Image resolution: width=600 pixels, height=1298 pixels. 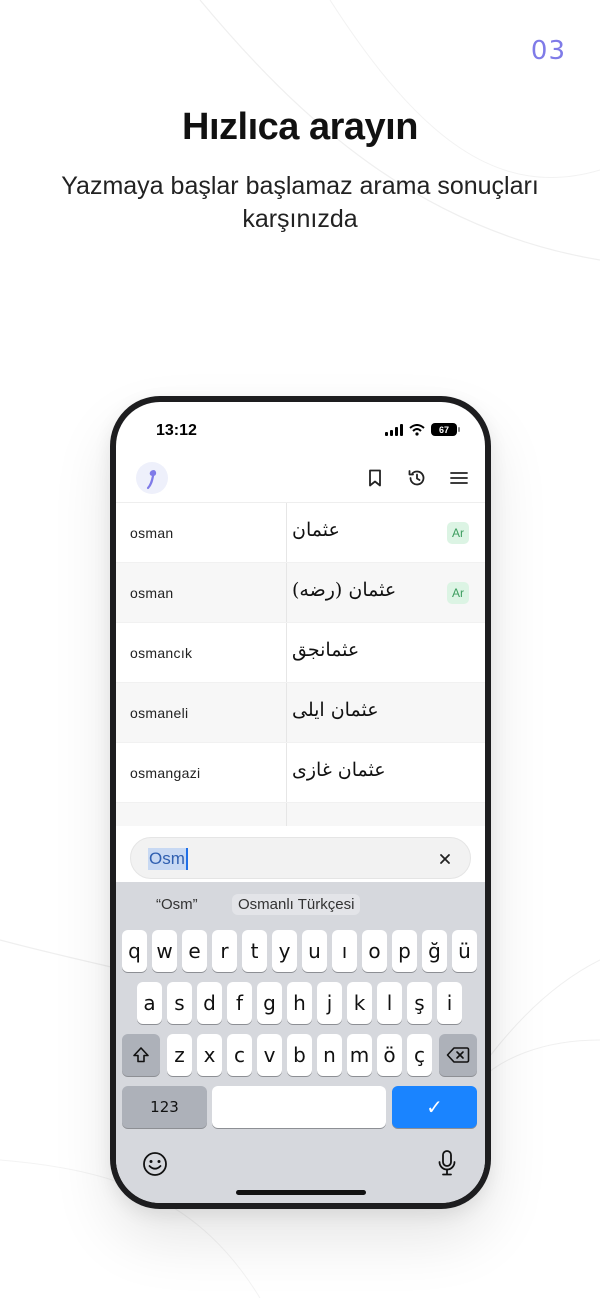 I want to click on key: c, so click(x=239, y=1055).